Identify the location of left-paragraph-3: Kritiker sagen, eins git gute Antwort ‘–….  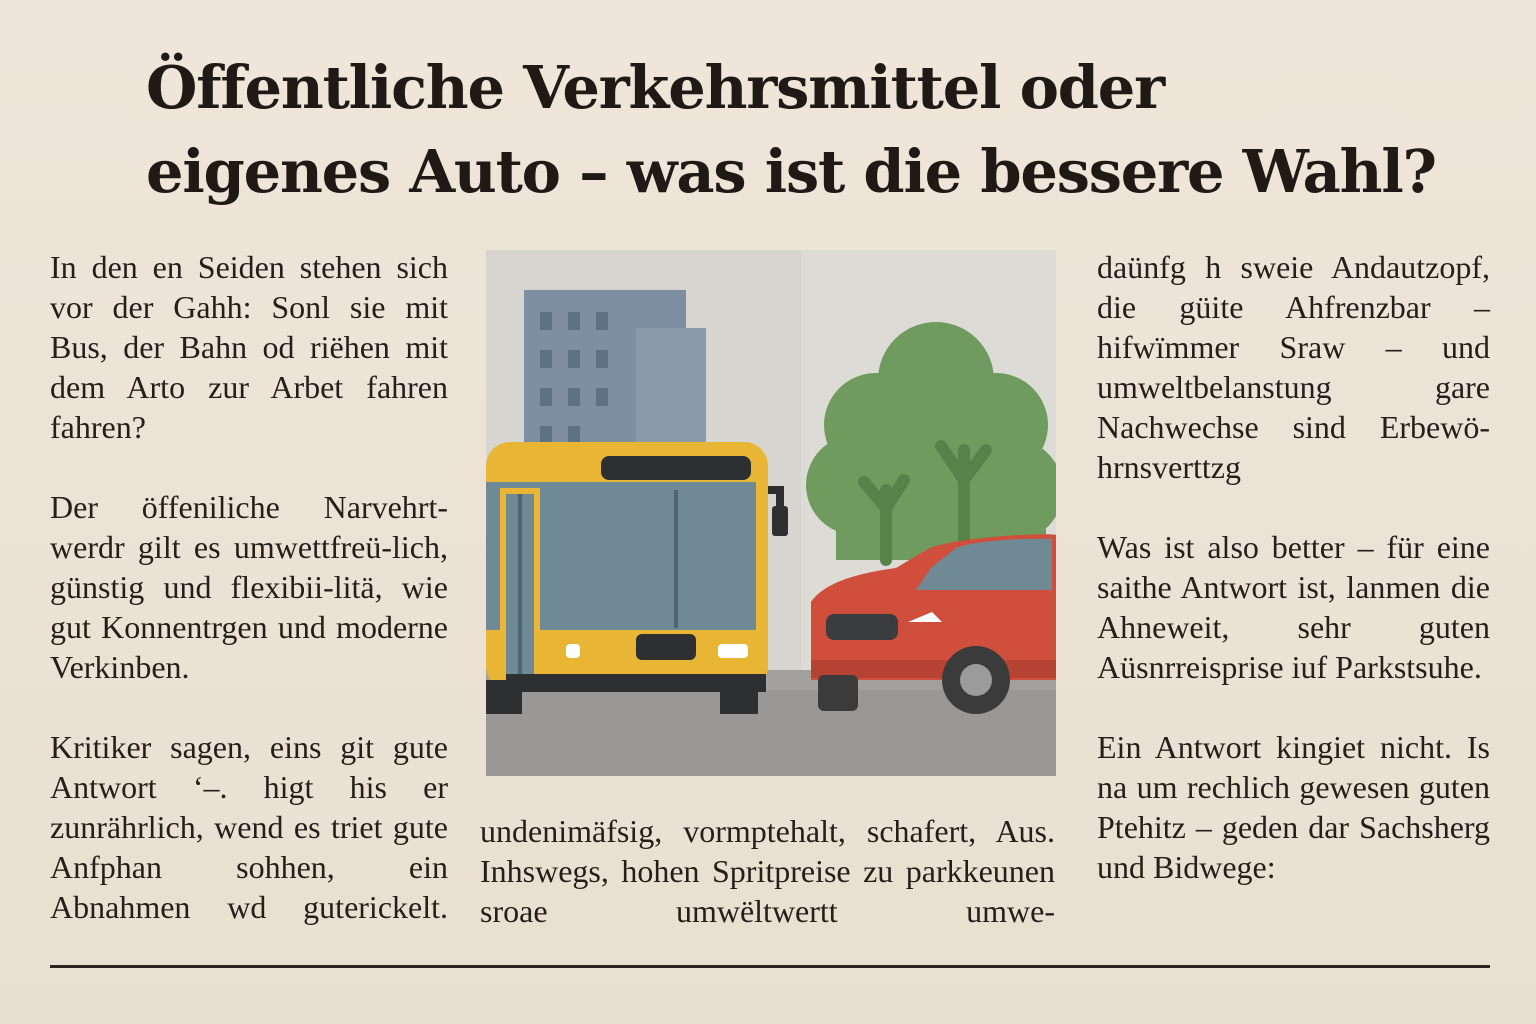
(249, 827).